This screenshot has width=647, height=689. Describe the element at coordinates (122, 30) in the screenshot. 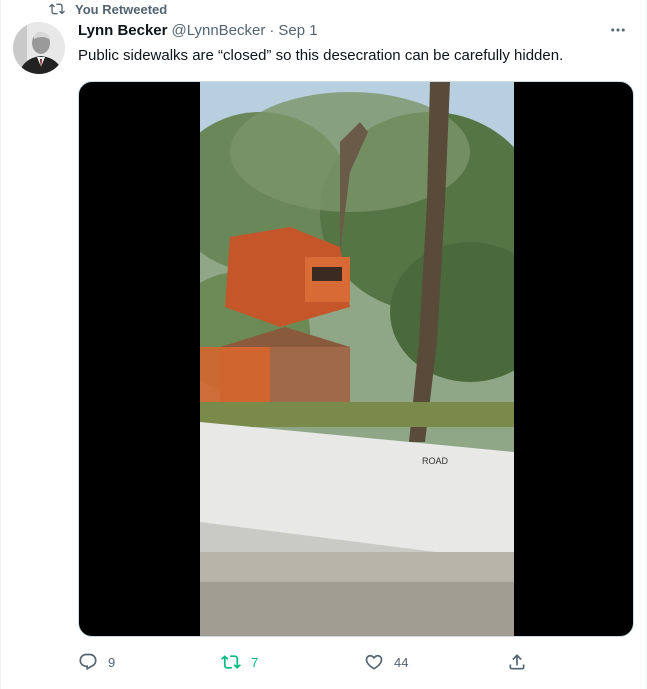

I see `author-name: Lynn Becker` at that location.